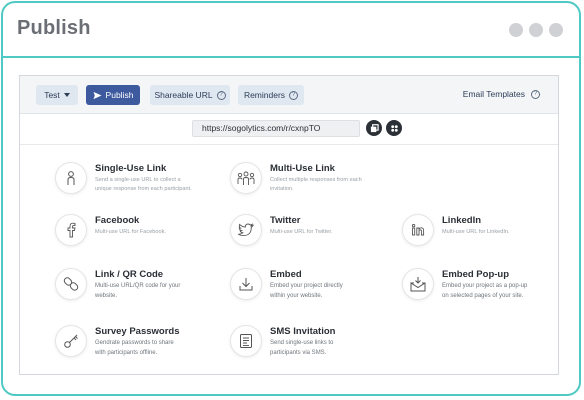 Image resolution: width=584 pixels, height=400 pixels. What do you see at coordinates (129, 274) in the screenshot?
I see `option-title: Link / QR Code` at bounding box center [129, 274].